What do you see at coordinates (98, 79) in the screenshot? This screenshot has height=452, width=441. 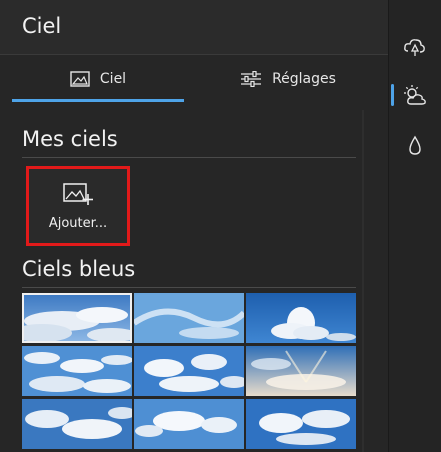 I see `tab-sky: Ciel` at bounding box center [98, 79].